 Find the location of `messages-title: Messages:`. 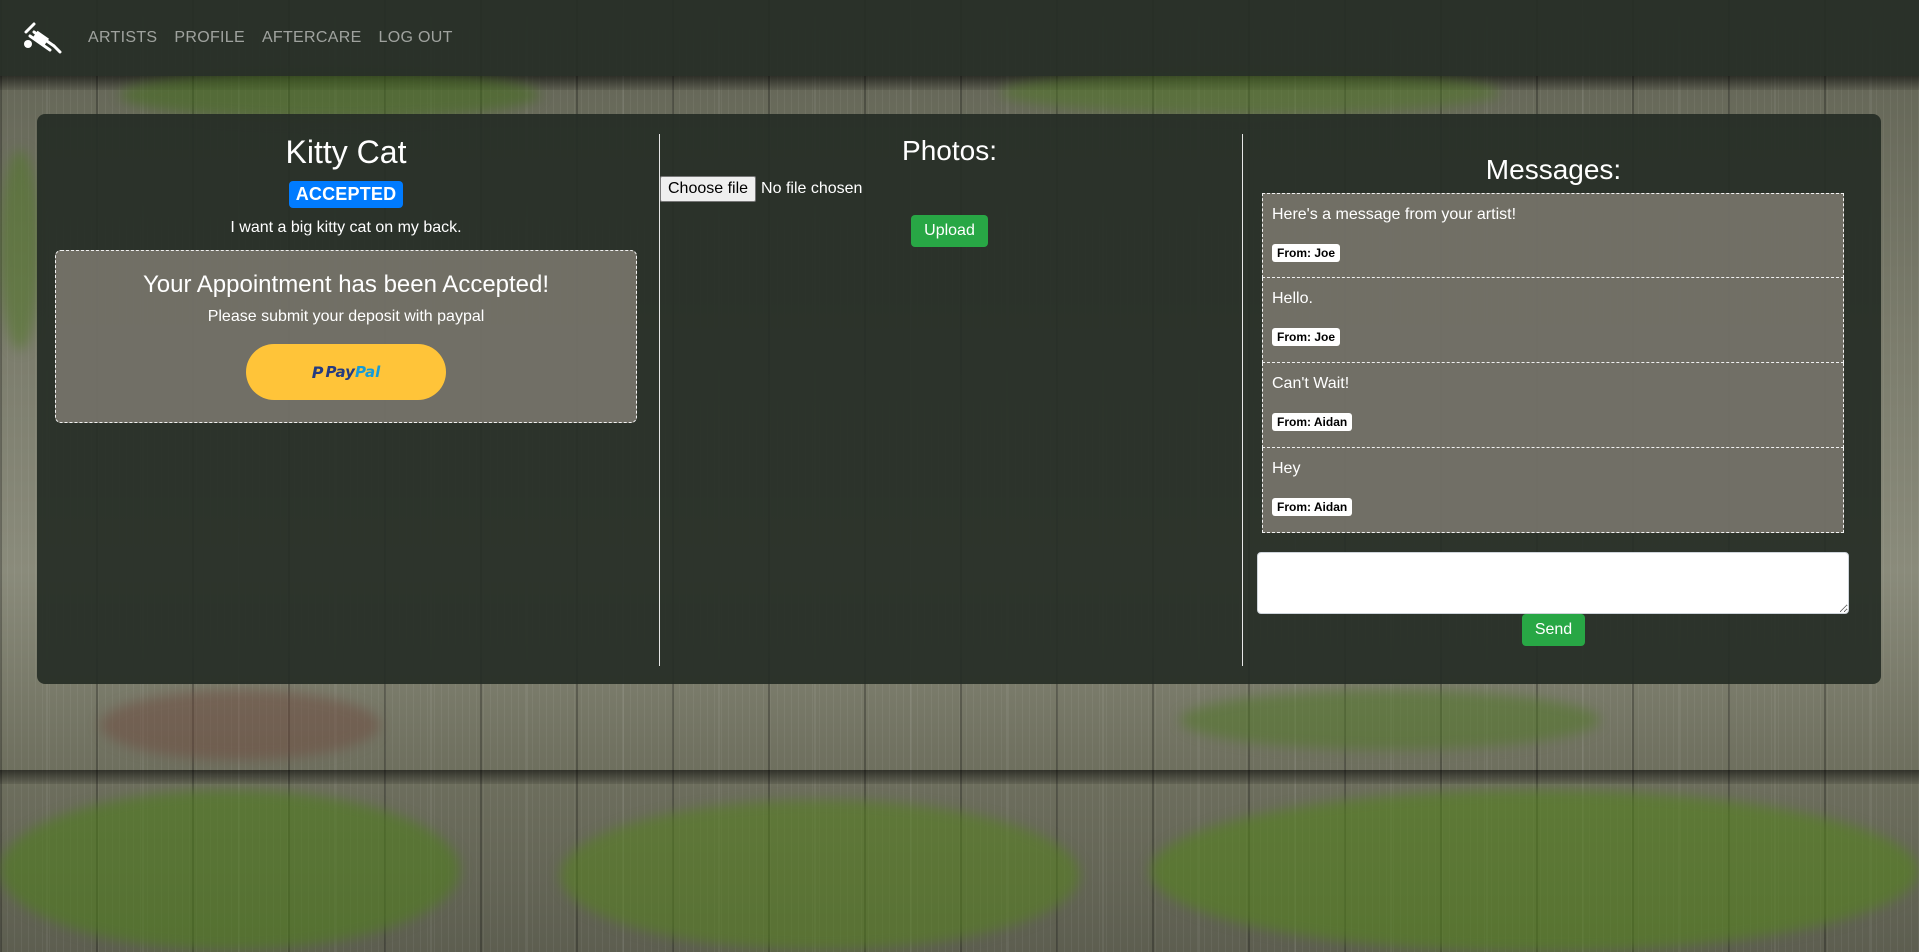

messages-title: Messages: is located at coordinates (1553, 169).